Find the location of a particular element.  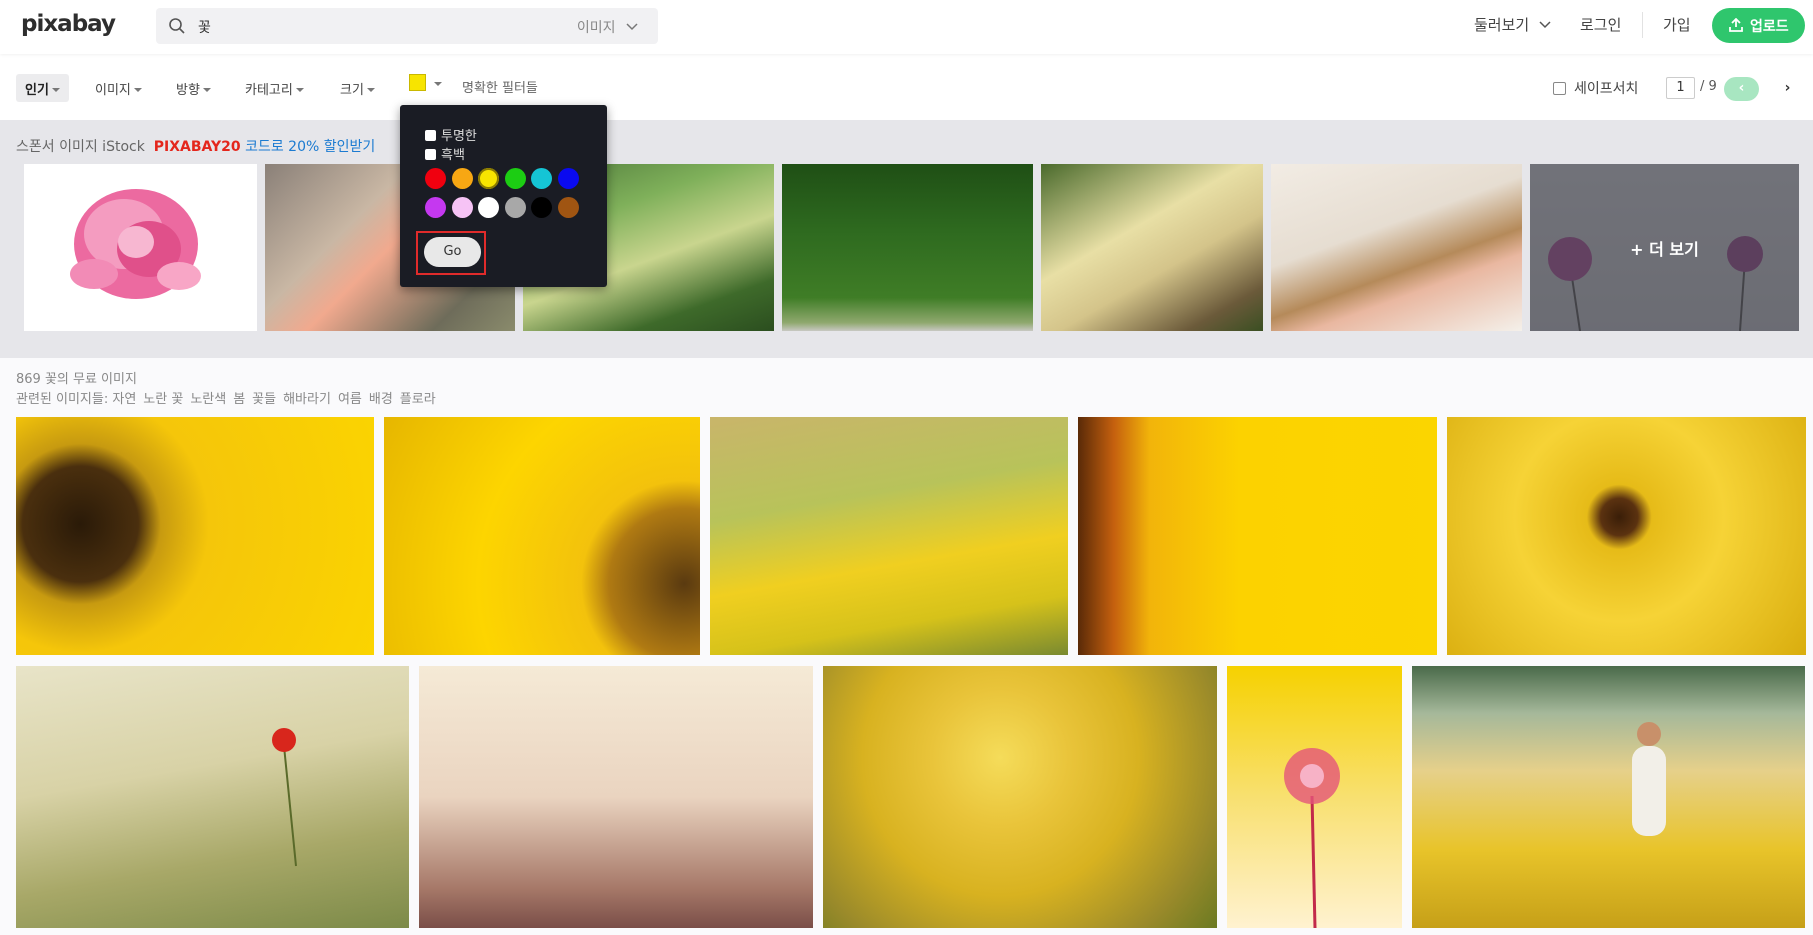

upload-button: 업로드 is located at coordinates (1758, 25).